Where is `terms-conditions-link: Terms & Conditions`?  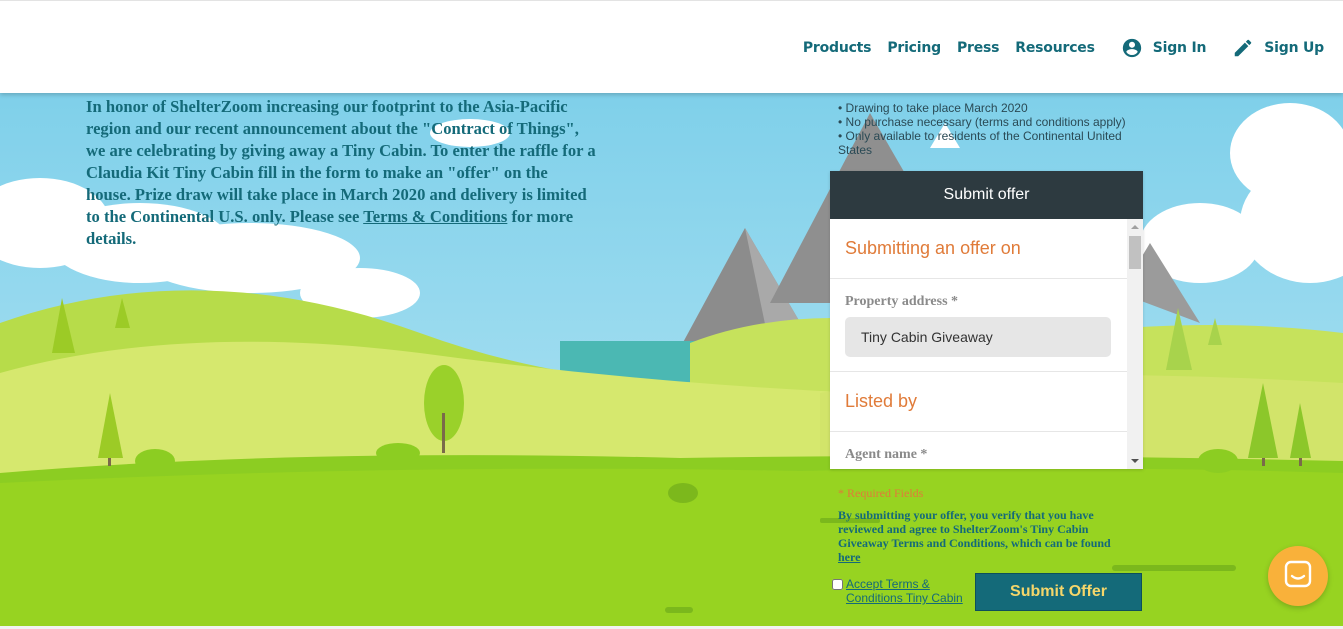
terms-conditions-link: Terms & Conditions is located at coordinates (435, 216).